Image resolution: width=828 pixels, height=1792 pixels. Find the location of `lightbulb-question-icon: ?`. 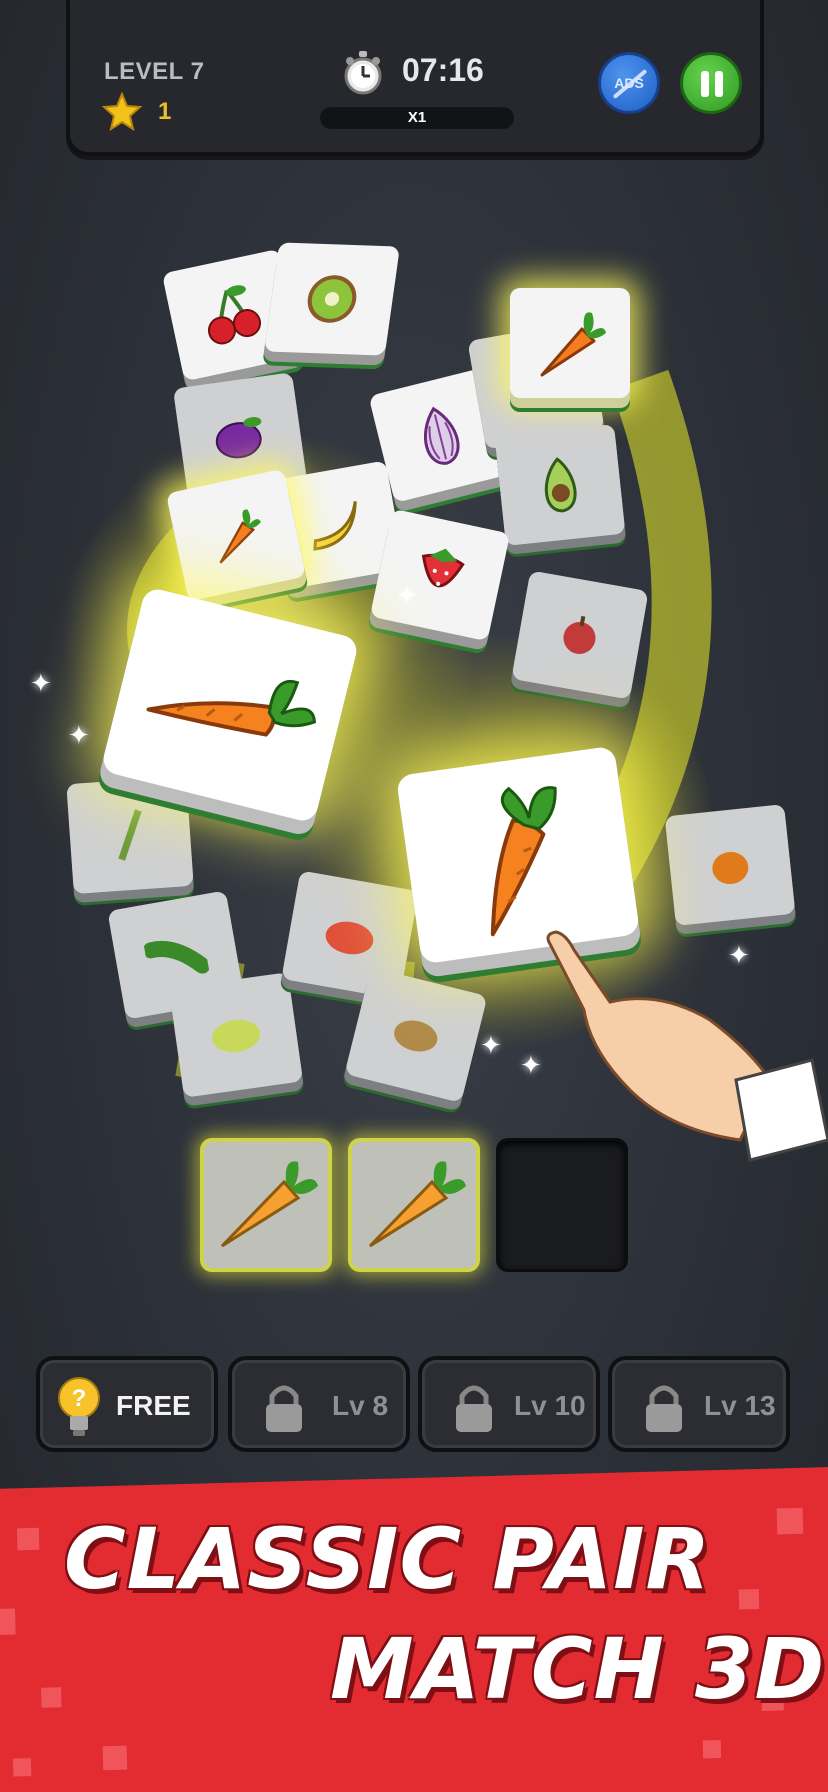

lightbulb-question-icon: ? is located at coordinates (79, 1406).